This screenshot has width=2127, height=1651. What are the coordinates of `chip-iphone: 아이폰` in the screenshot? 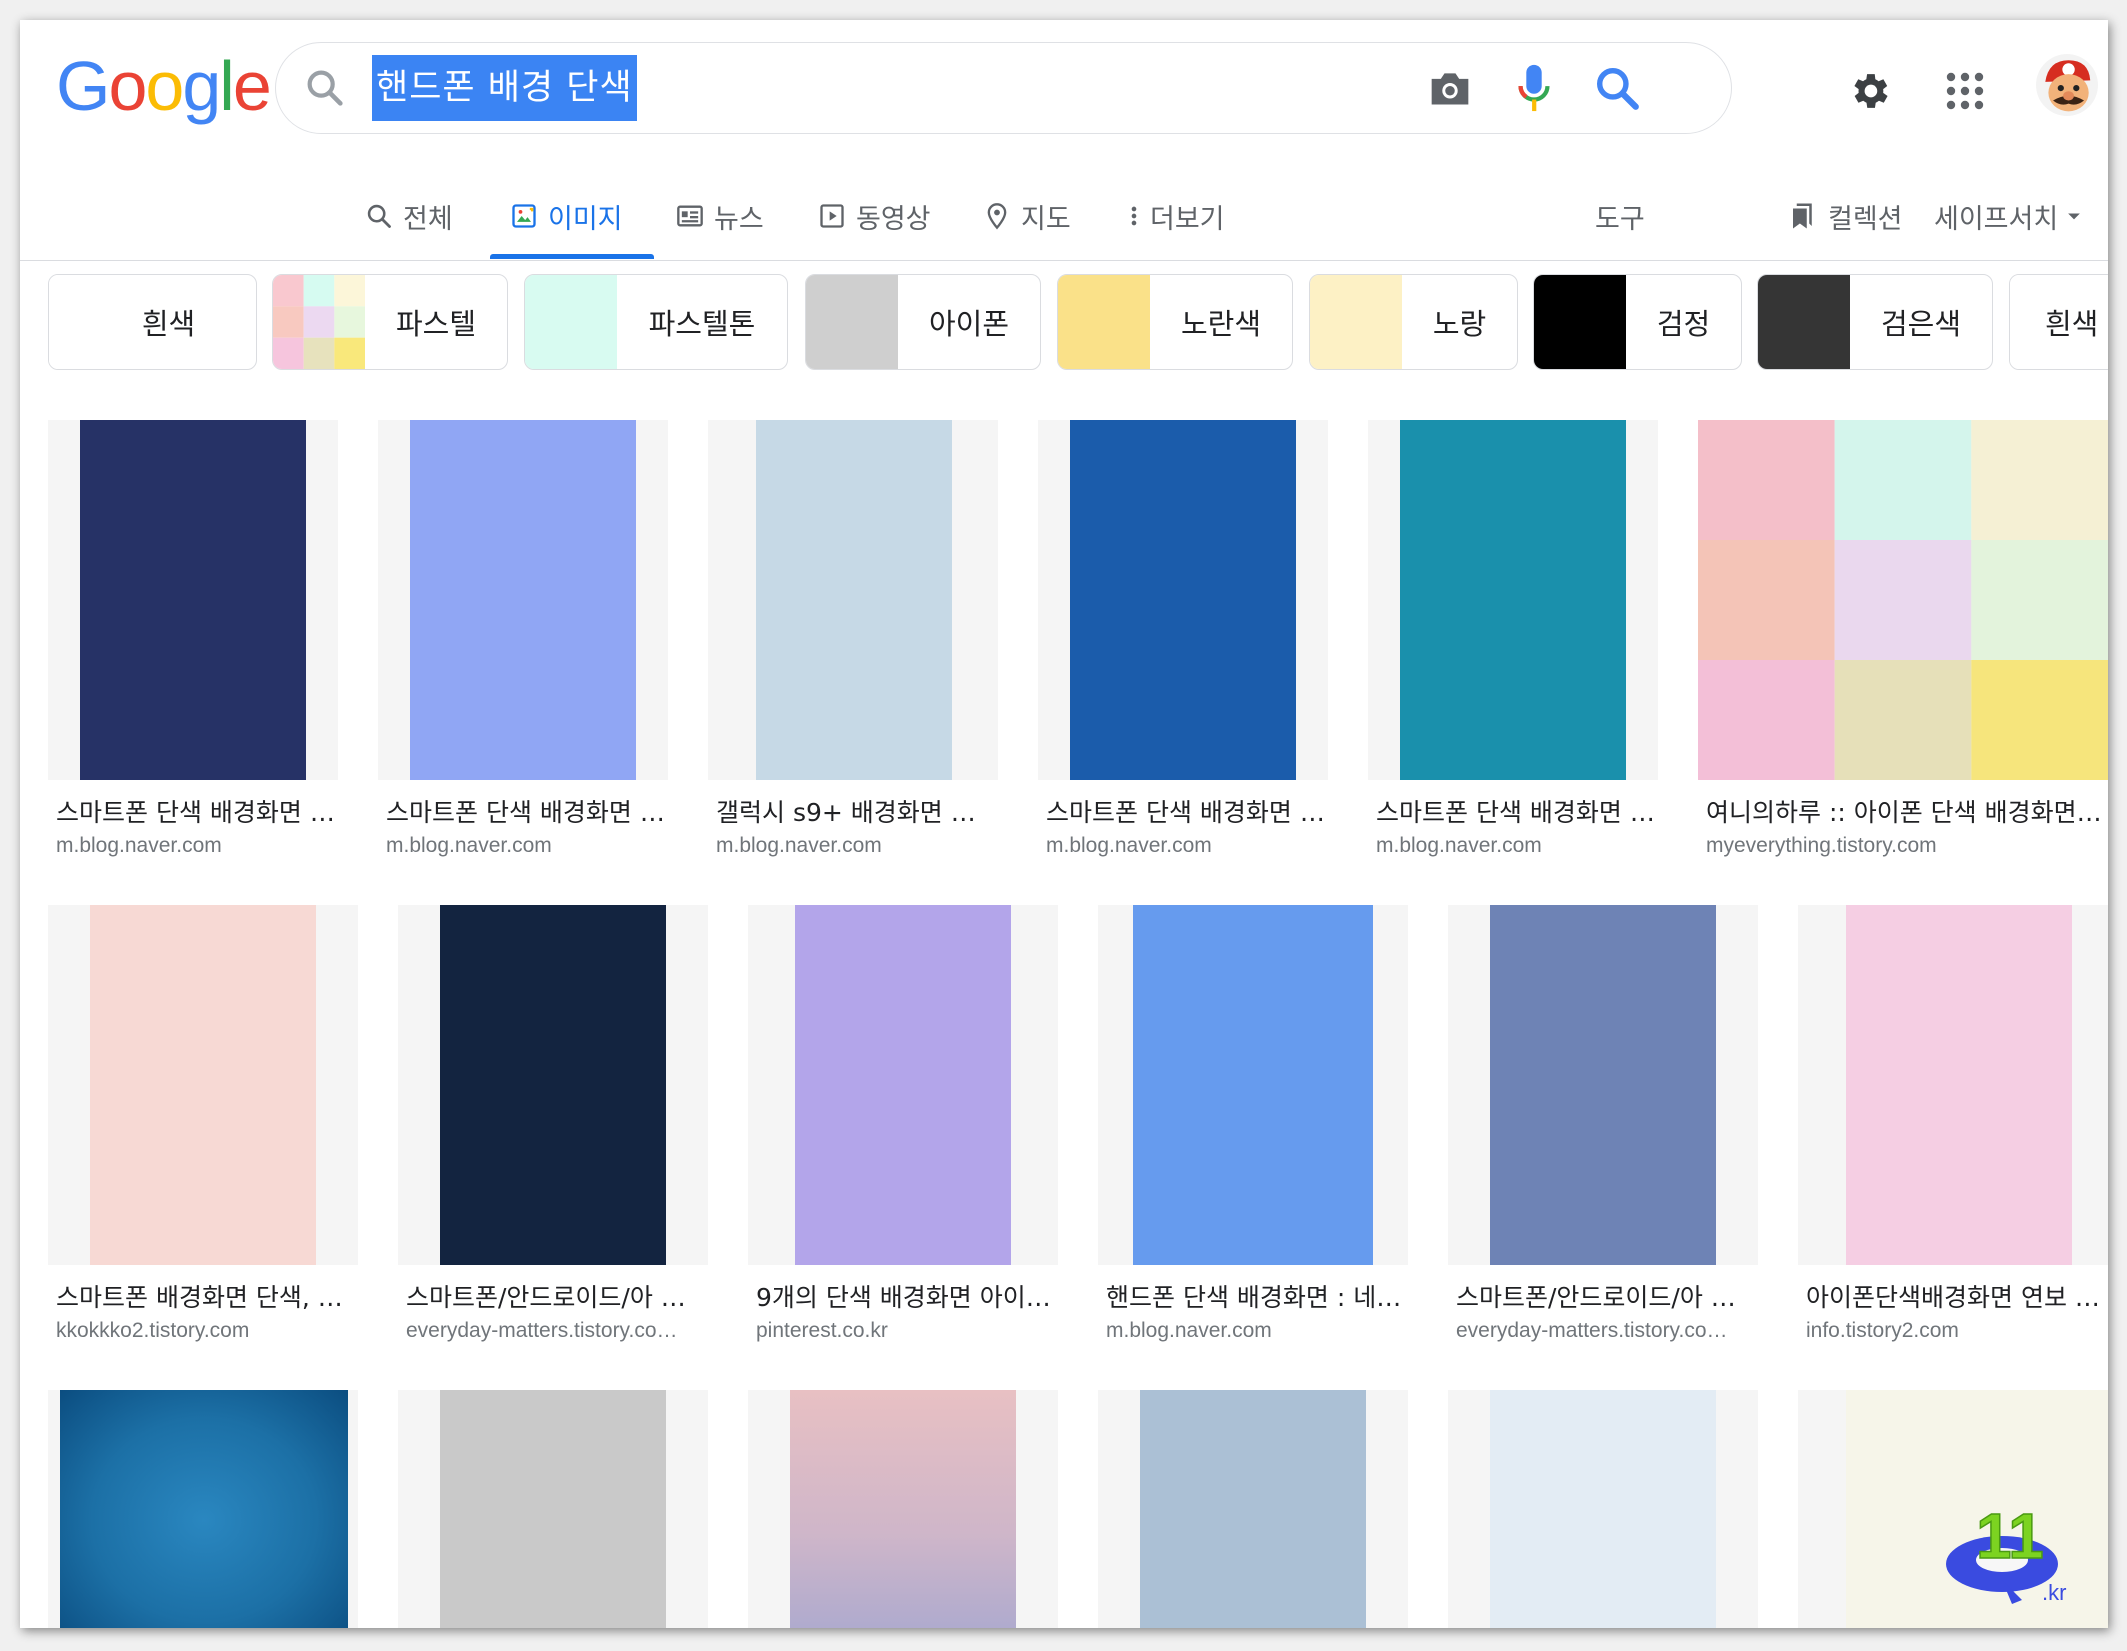 It's located at (923, 322).